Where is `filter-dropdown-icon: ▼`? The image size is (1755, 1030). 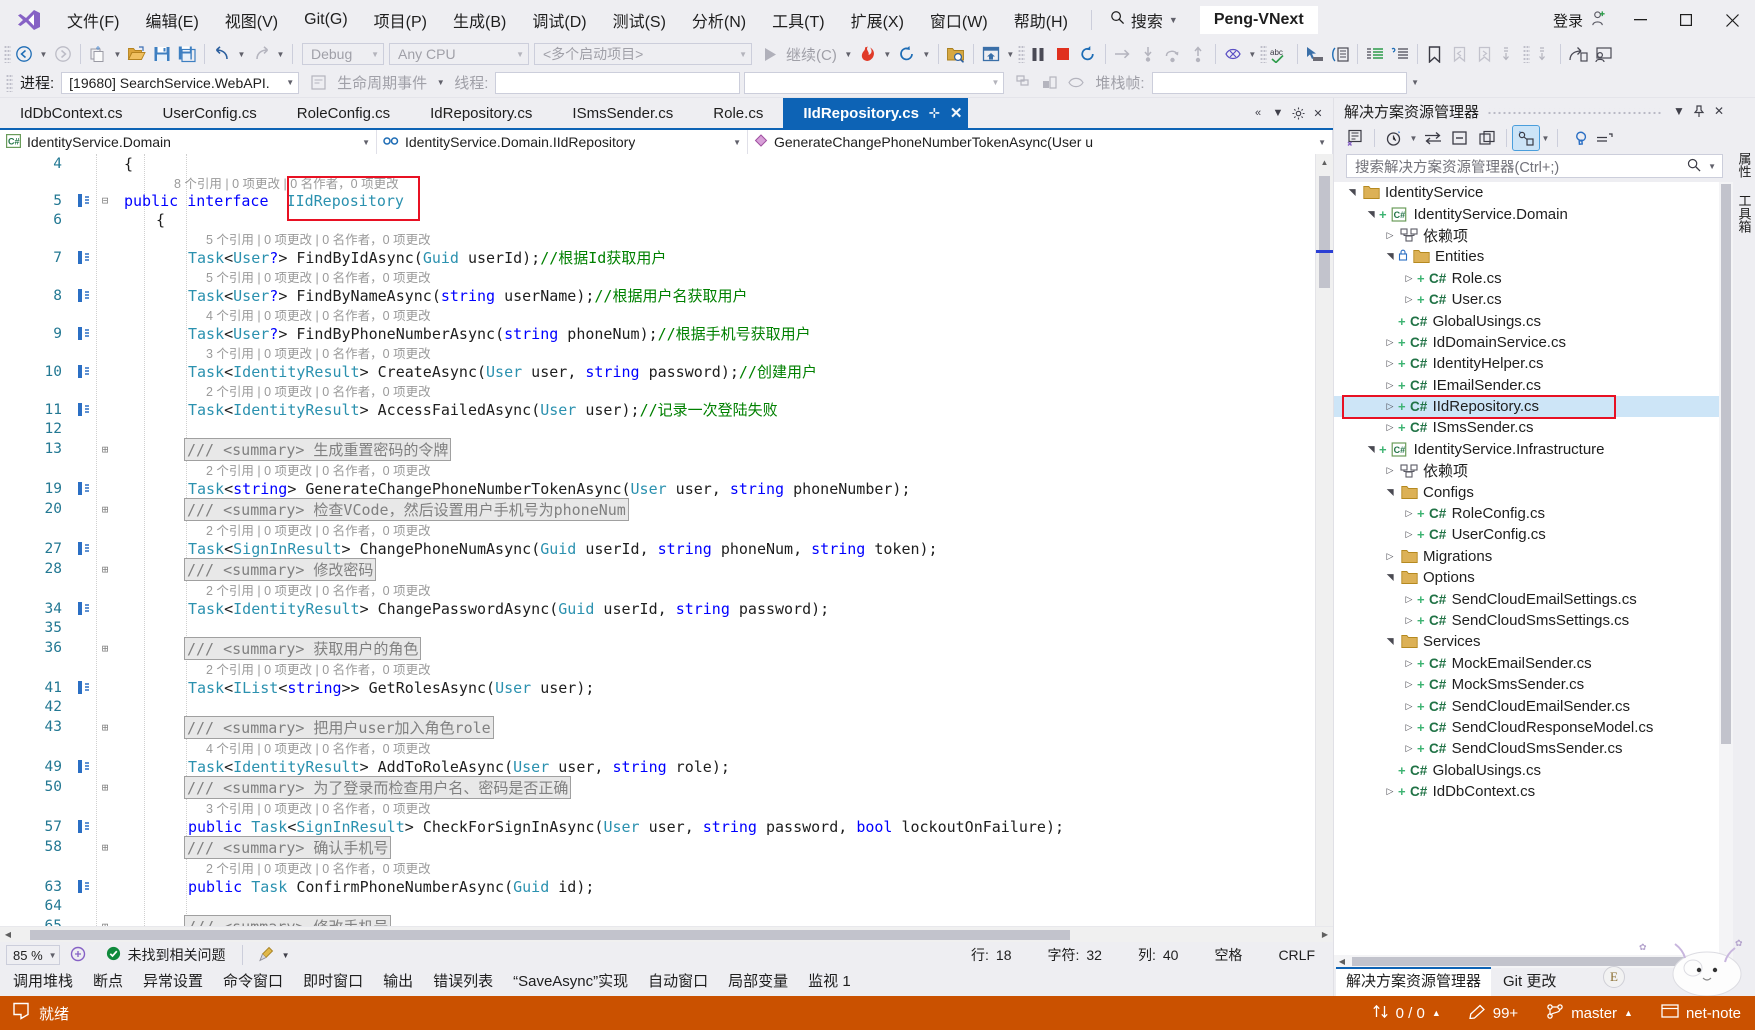 filter-dropdown-icon: ▼ is located at coordinates (1413, 138).